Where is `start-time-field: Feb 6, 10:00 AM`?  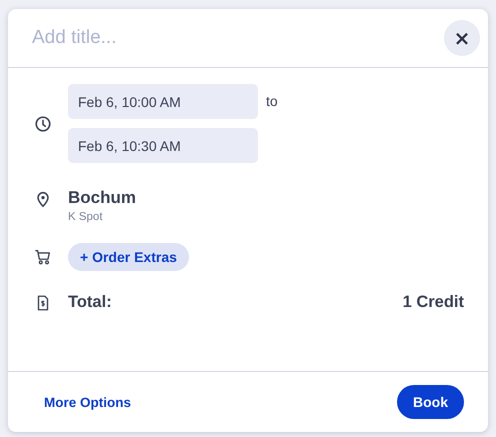 start-time-field: Feb 6, 10:00 AM is located at coordinates (163, 101).